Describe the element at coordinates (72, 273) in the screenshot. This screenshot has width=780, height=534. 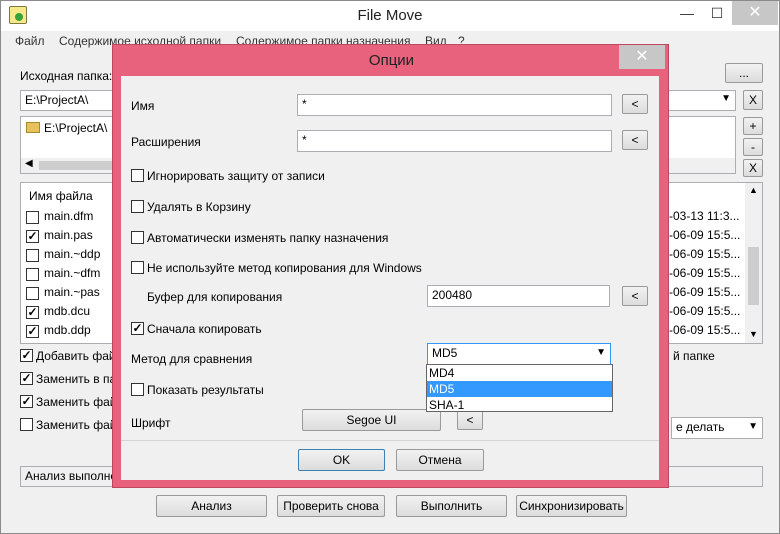
I see `file-name: main.~dfm` at that location.